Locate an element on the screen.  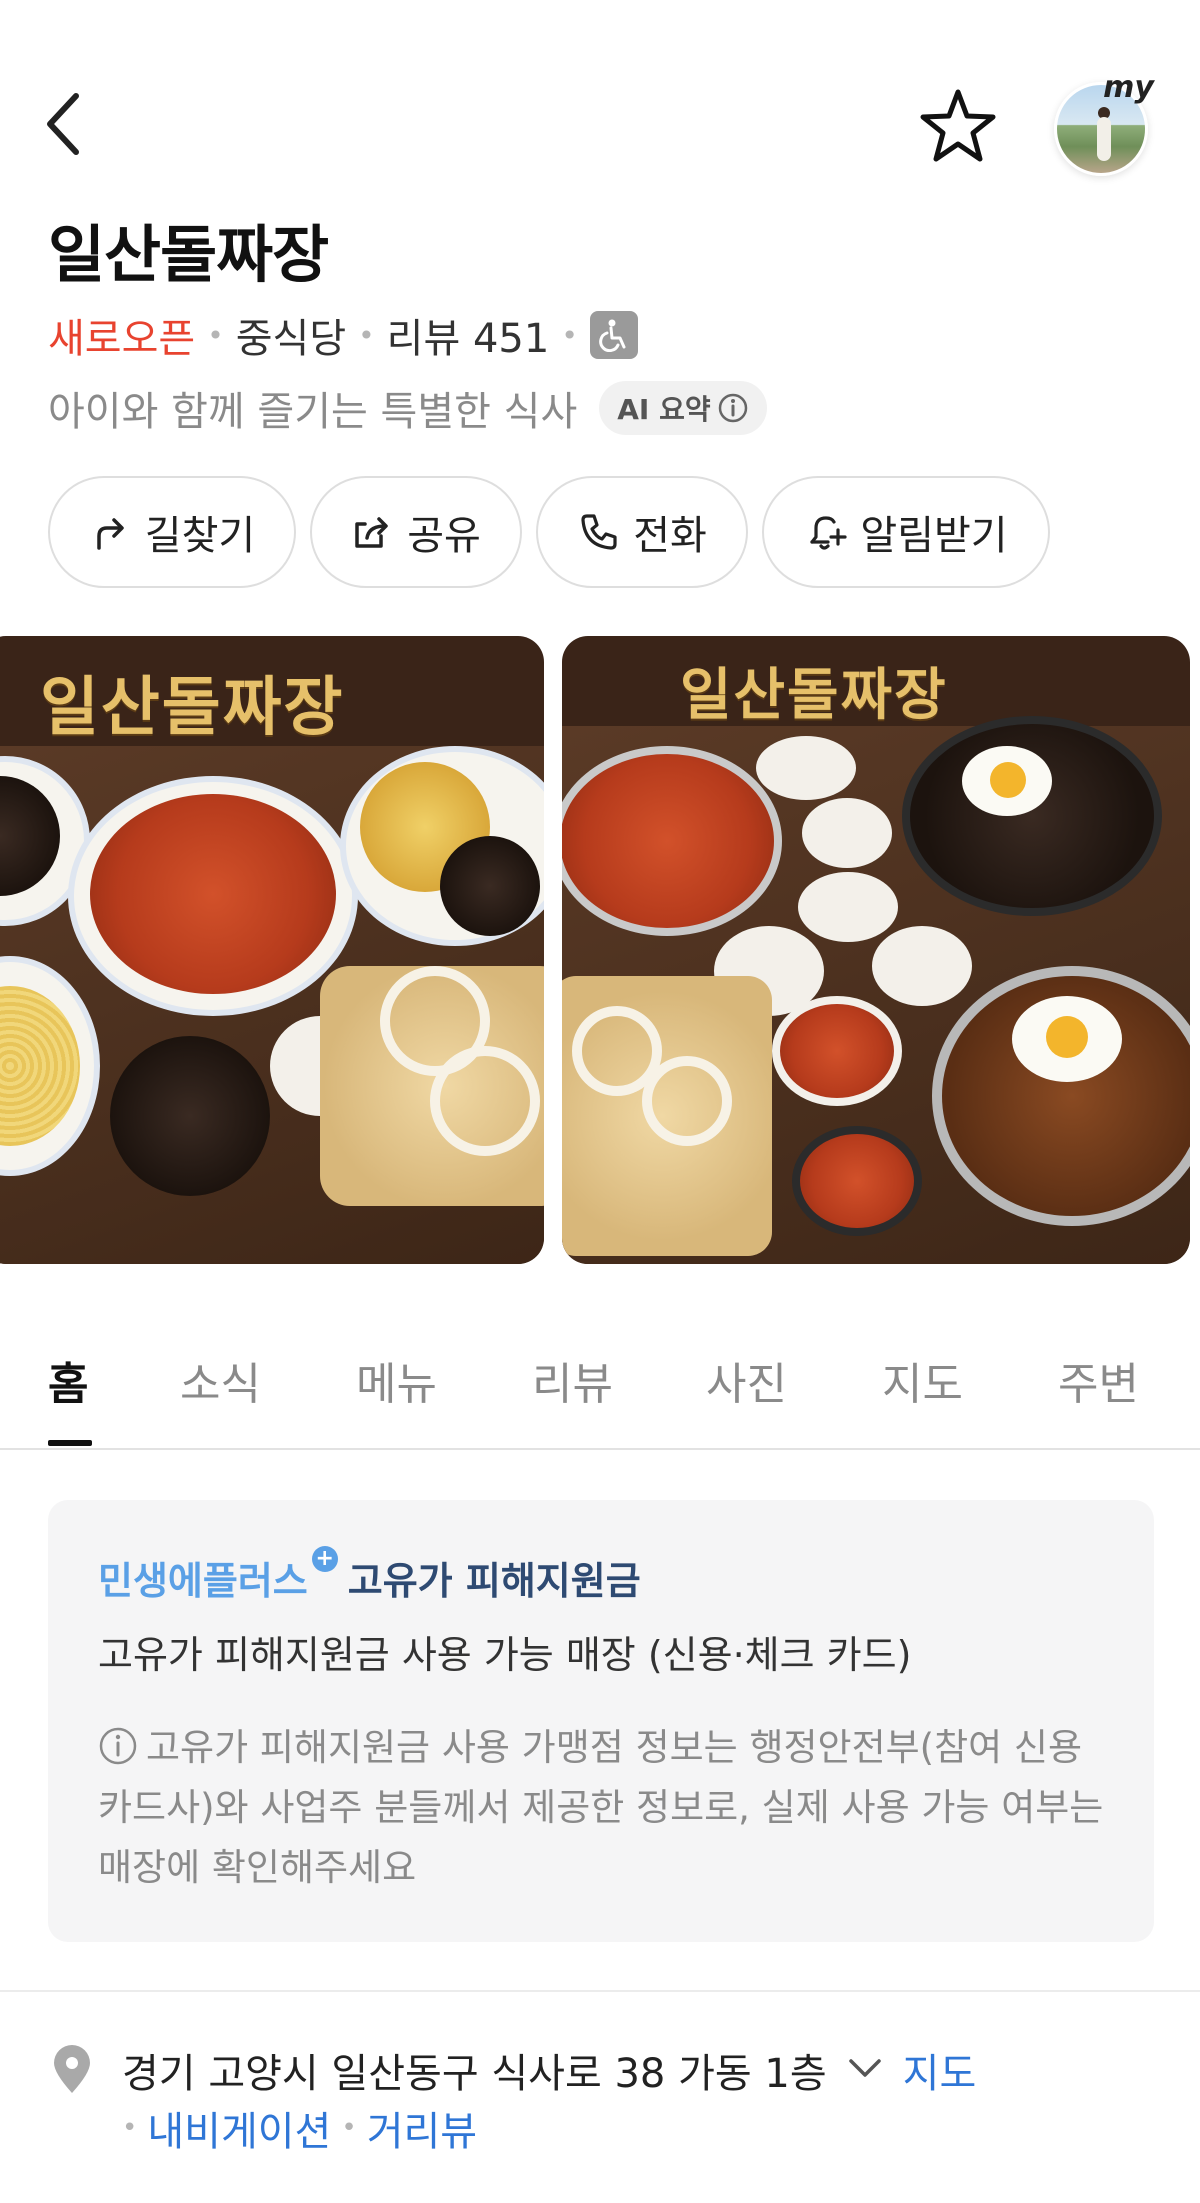
plus-icon: + is located at coordinates (324, 1559).